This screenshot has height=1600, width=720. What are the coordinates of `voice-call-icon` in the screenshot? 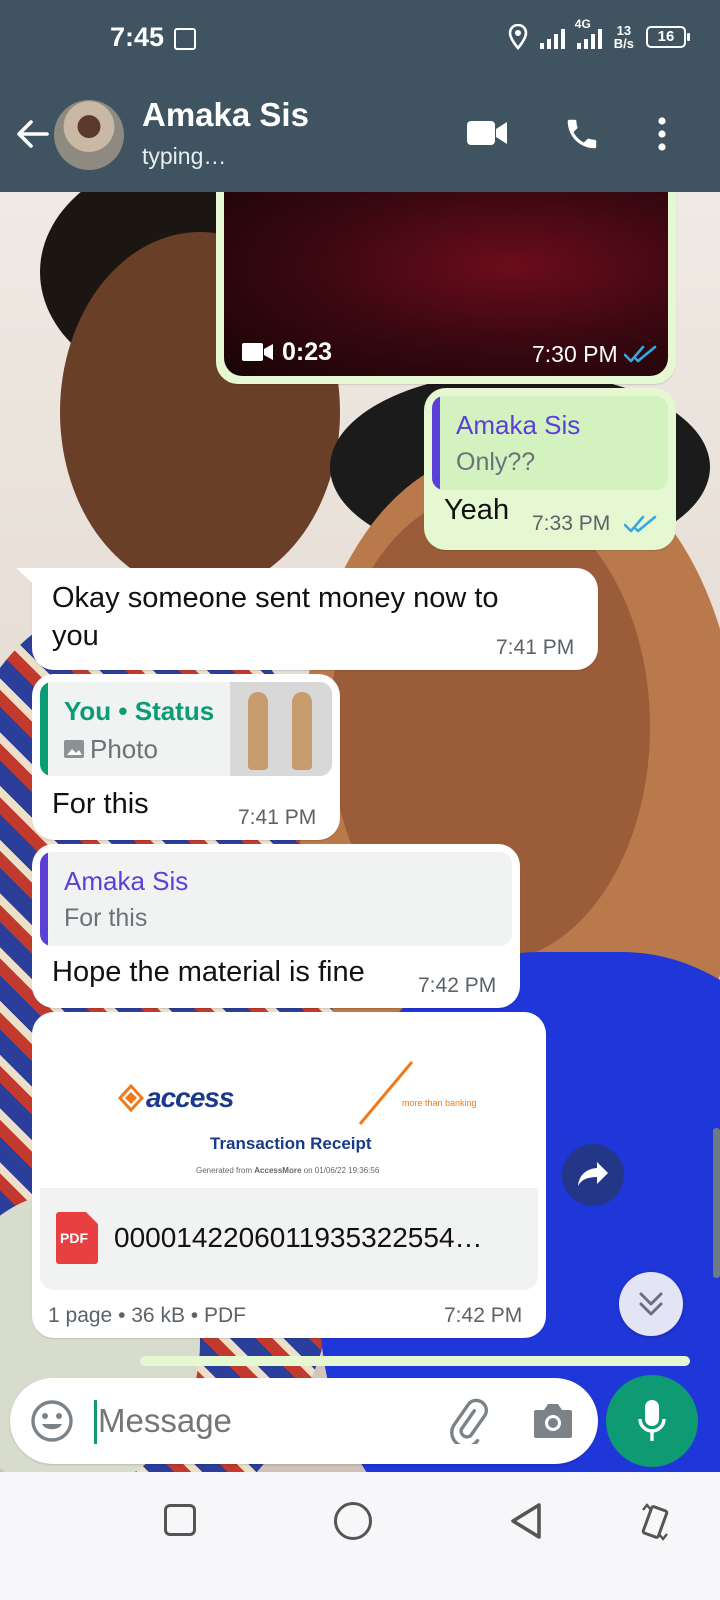 It's located at (582, 134).